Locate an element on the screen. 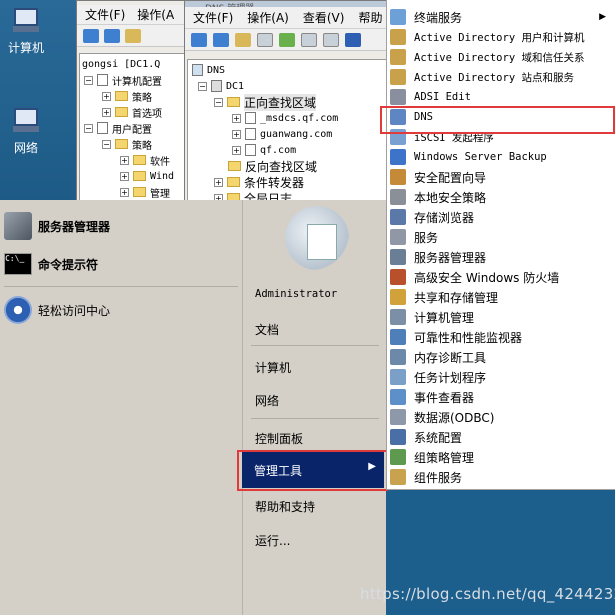  menu-help: 帮助 is located at coordinates (370, 17).